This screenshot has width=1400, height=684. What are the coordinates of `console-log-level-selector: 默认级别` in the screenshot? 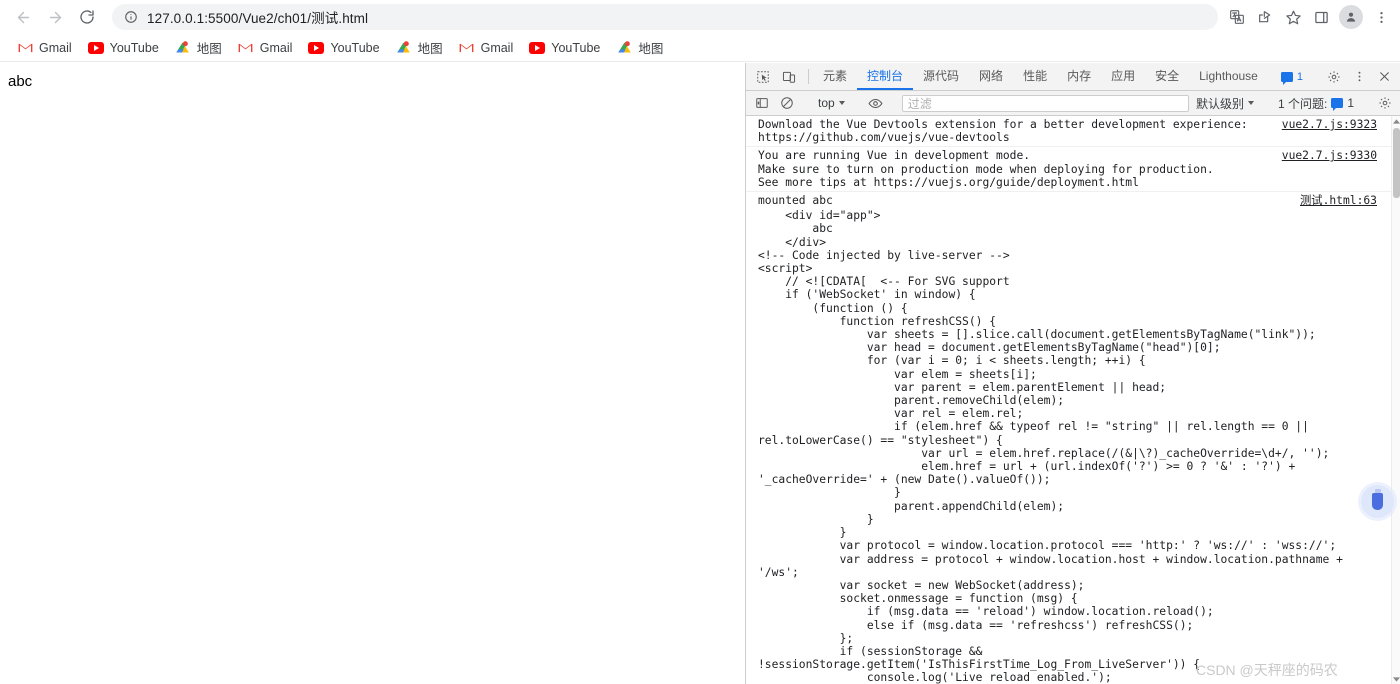 It's located at (1225, 103).